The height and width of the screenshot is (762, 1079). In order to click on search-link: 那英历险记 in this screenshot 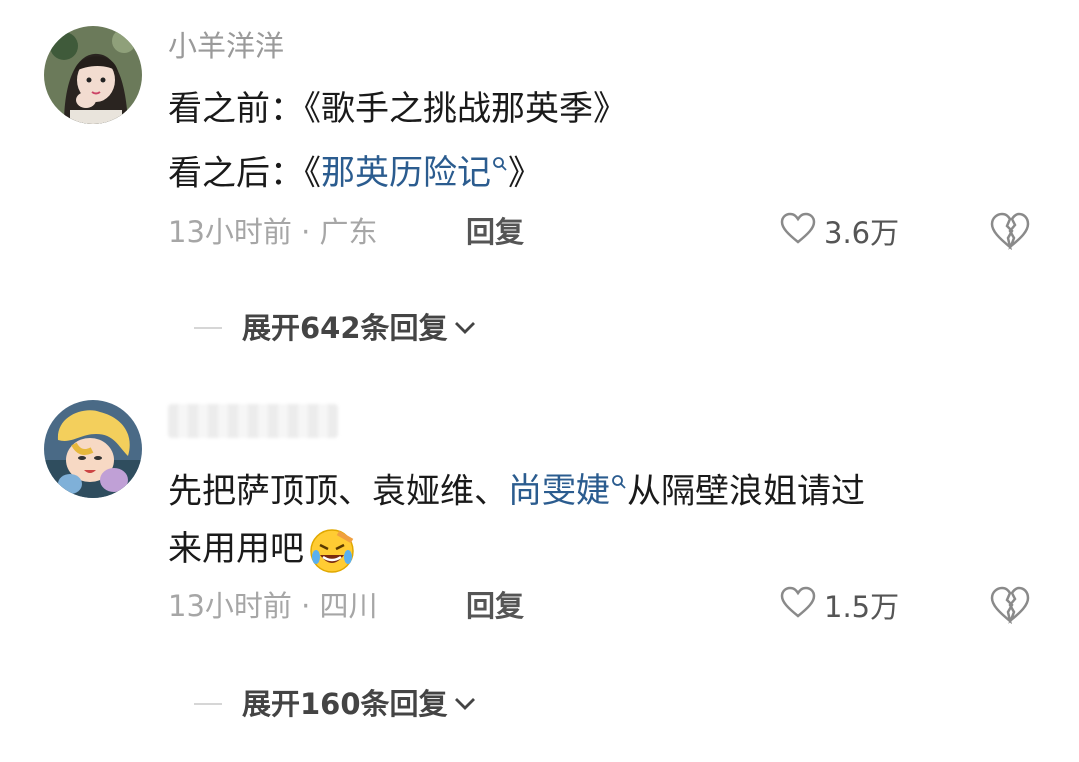, I will do `click(414, 173)`.